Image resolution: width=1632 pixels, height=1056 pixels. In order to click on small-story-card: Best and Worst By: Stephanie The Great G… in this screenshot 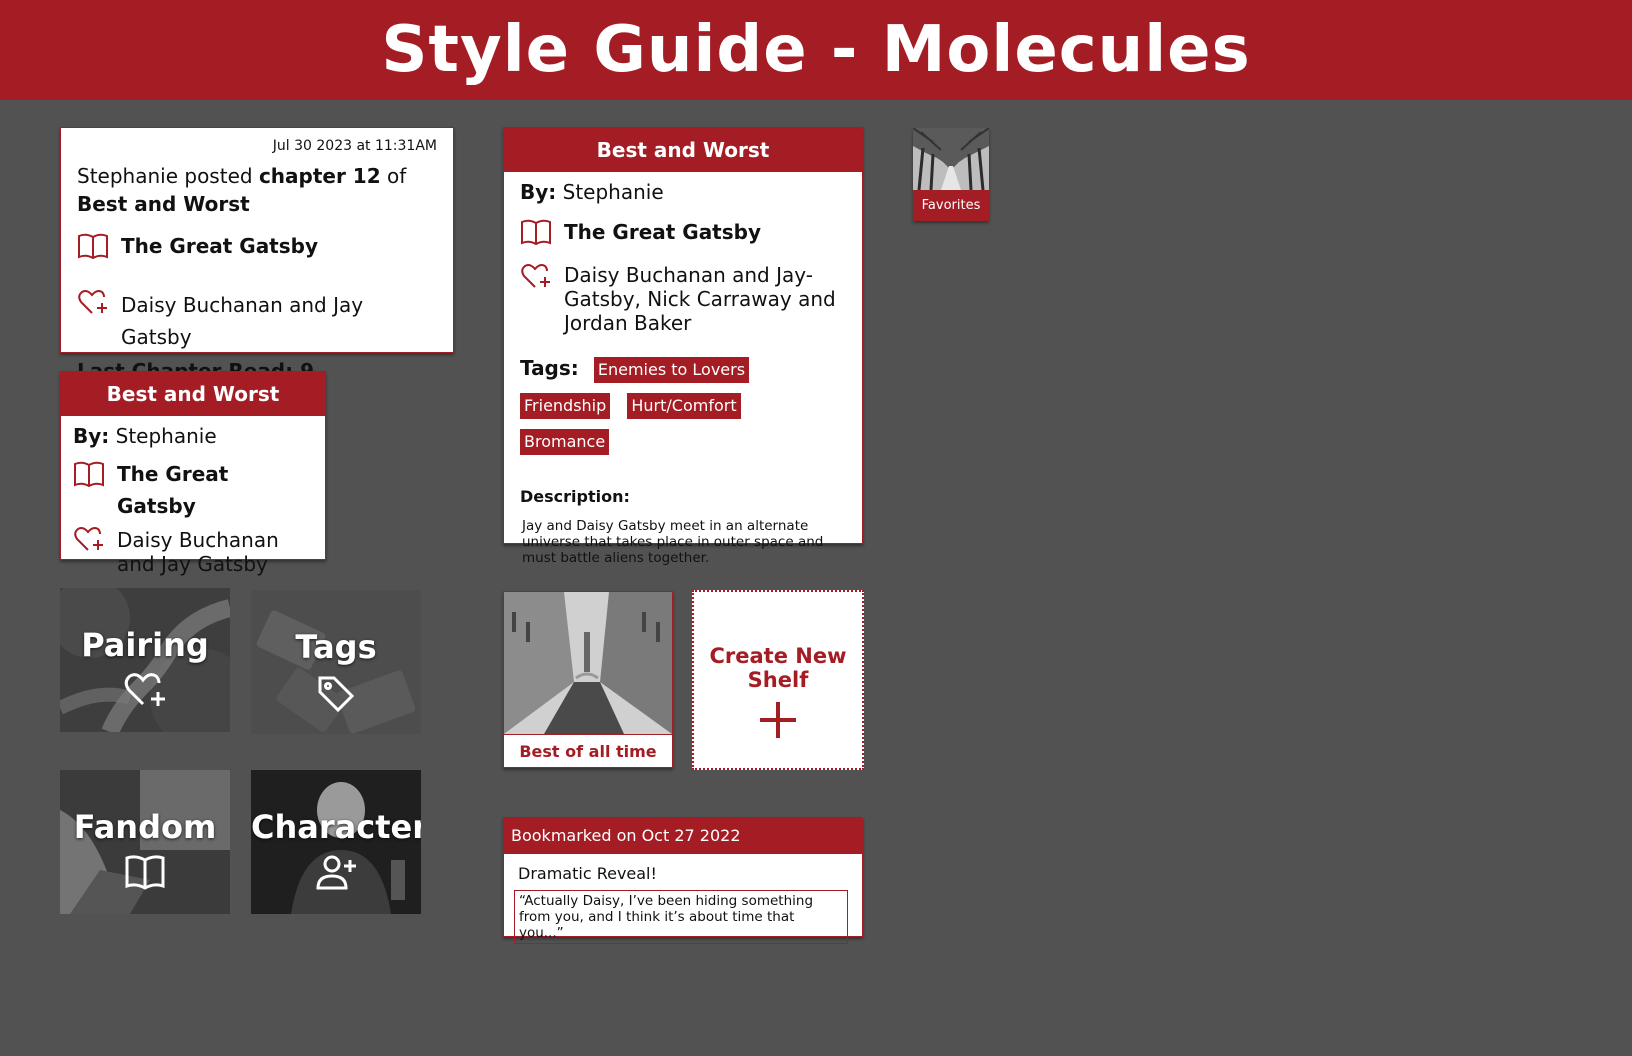, I will do `click(193, 473)`.